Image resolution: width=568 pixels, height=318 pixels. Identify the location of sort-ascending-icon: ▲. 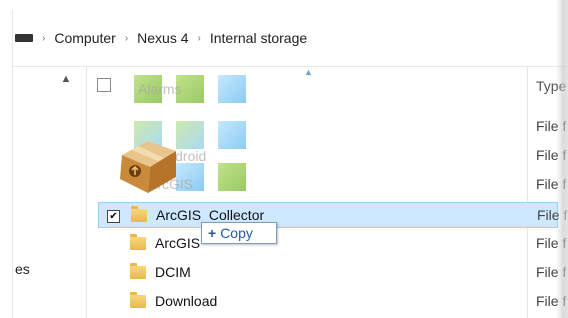
(308, 72).